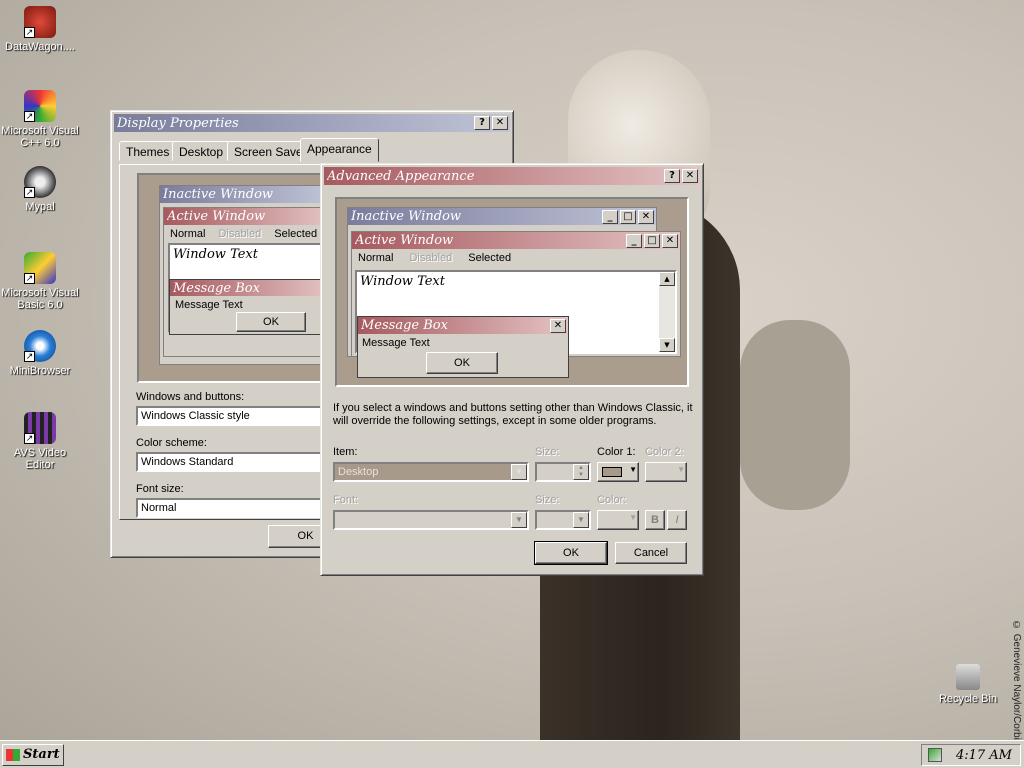 This screenshot has height=768, width=1024. I want to click on wallpaper-copyright: © Genevieve Naylor/Corbis, so click(1016, 682).